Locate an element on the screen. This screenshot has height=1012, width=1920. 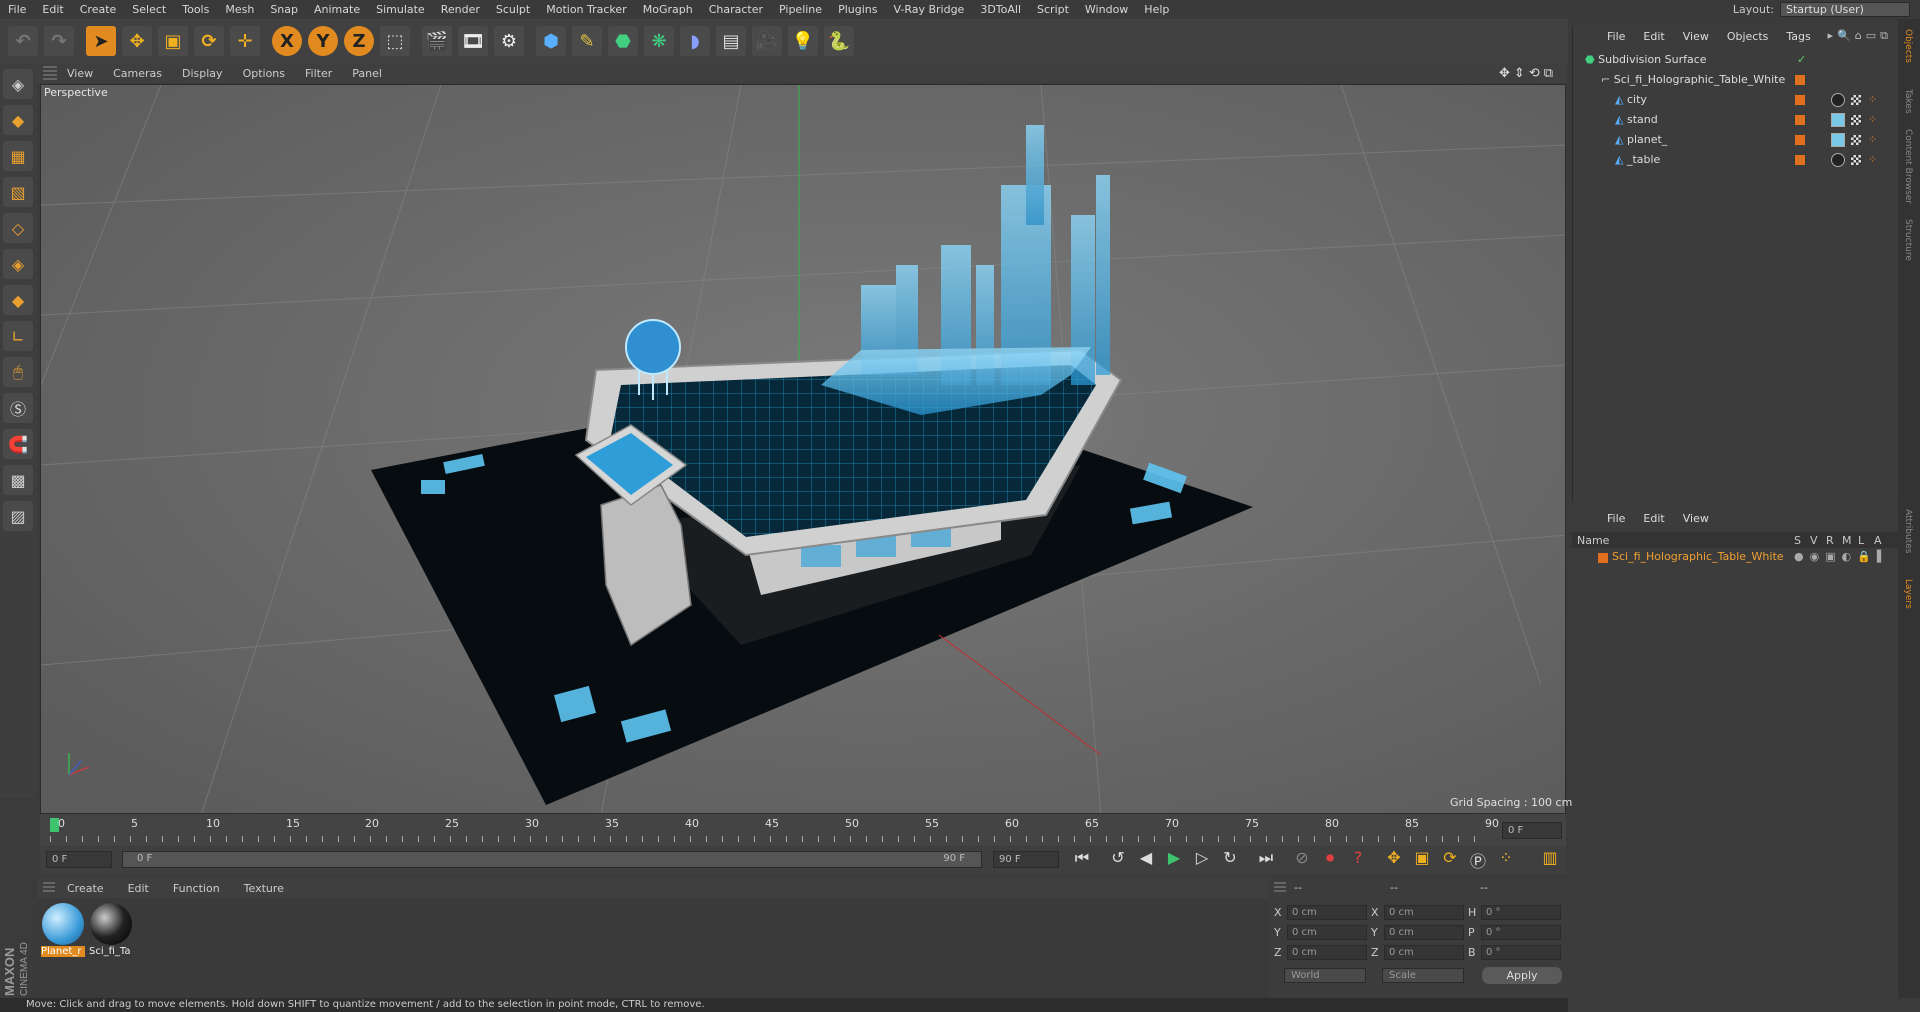
menu-3dtoall: 3DToAll is located at coordinates (1000, 9).